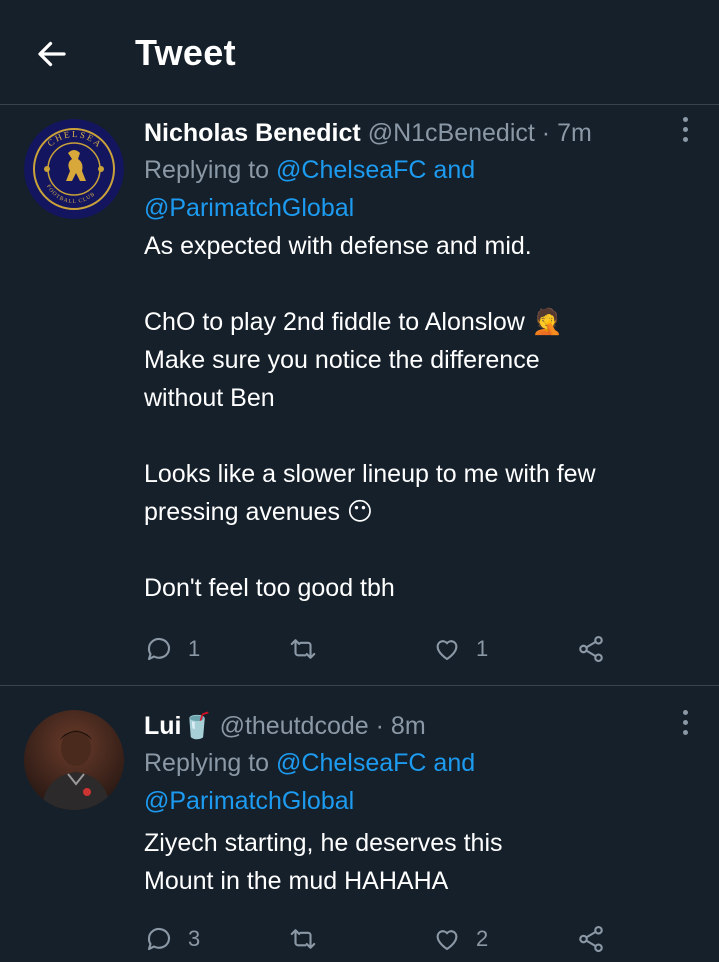  I want to click on tweet-text-line: Ziyech starting, he deserves this, so click(323, 843).